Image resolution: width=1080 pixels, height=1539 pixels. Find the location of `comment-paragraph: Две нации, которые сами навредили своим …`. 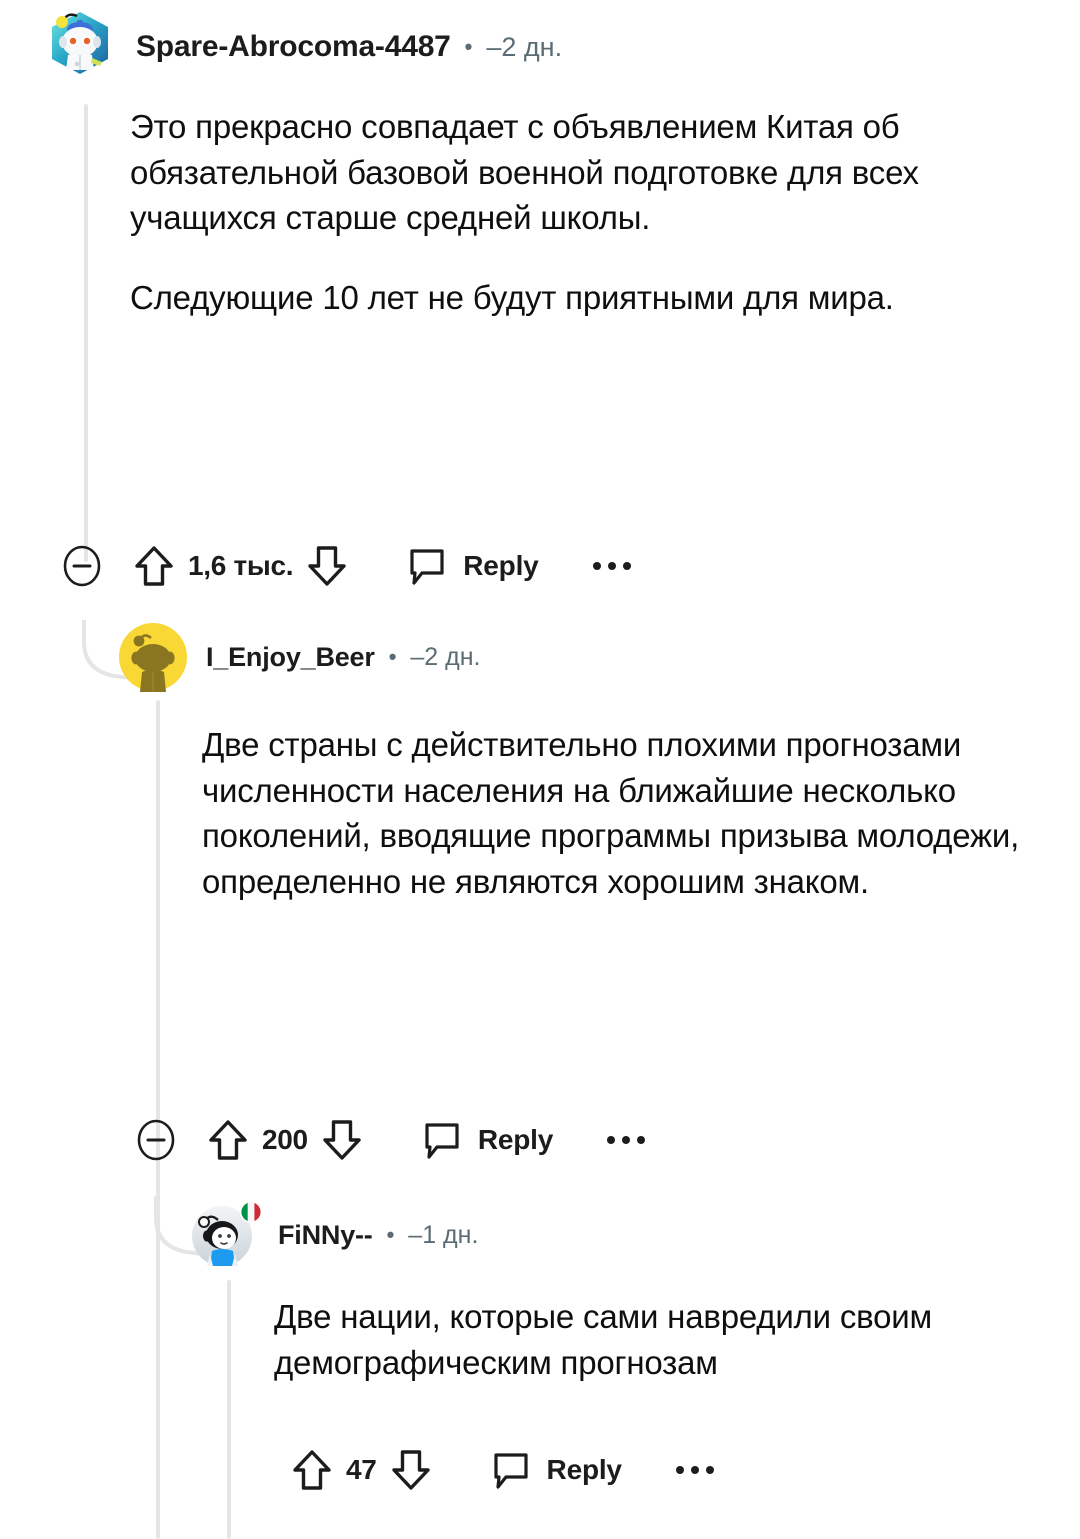

comment-paragraph: Две нации, которые сами навредили своим … is located at coordinates (603, 1339).